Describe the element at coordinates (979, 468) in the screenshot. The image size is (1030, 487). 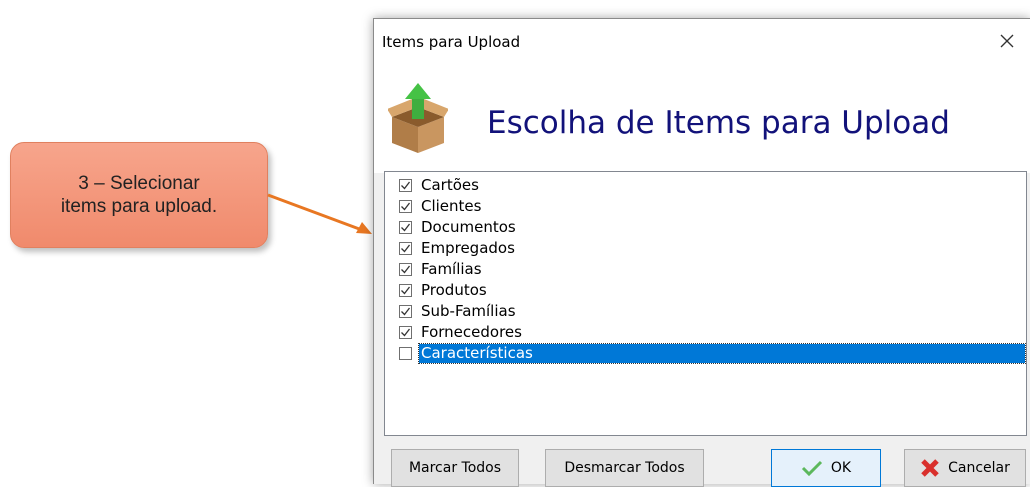
I see `cancel-label: Cancelar` at that location.